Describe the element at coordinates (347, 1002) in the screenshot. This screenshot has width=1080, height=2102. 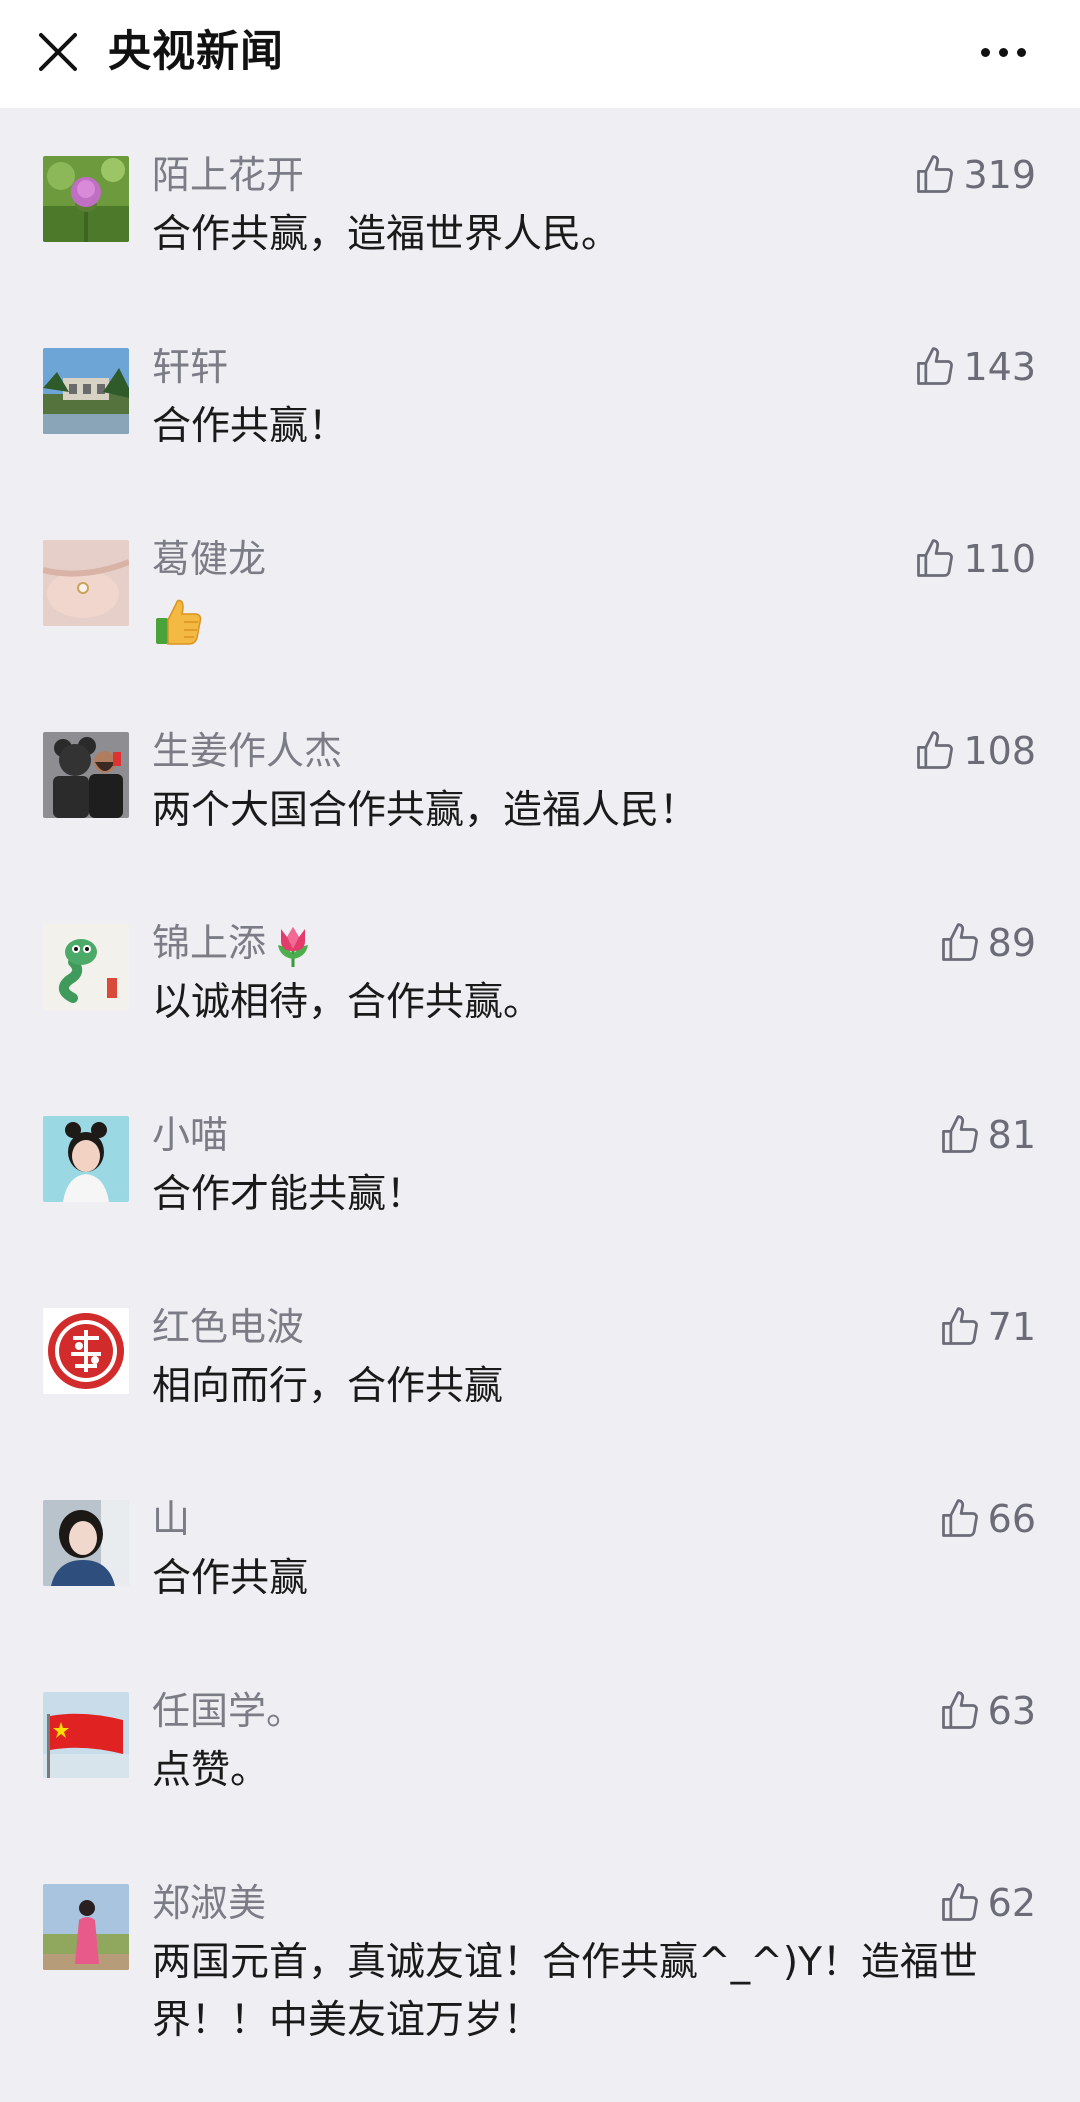
I see `comment-text: 以诚相待，合作共赢。` at that location.